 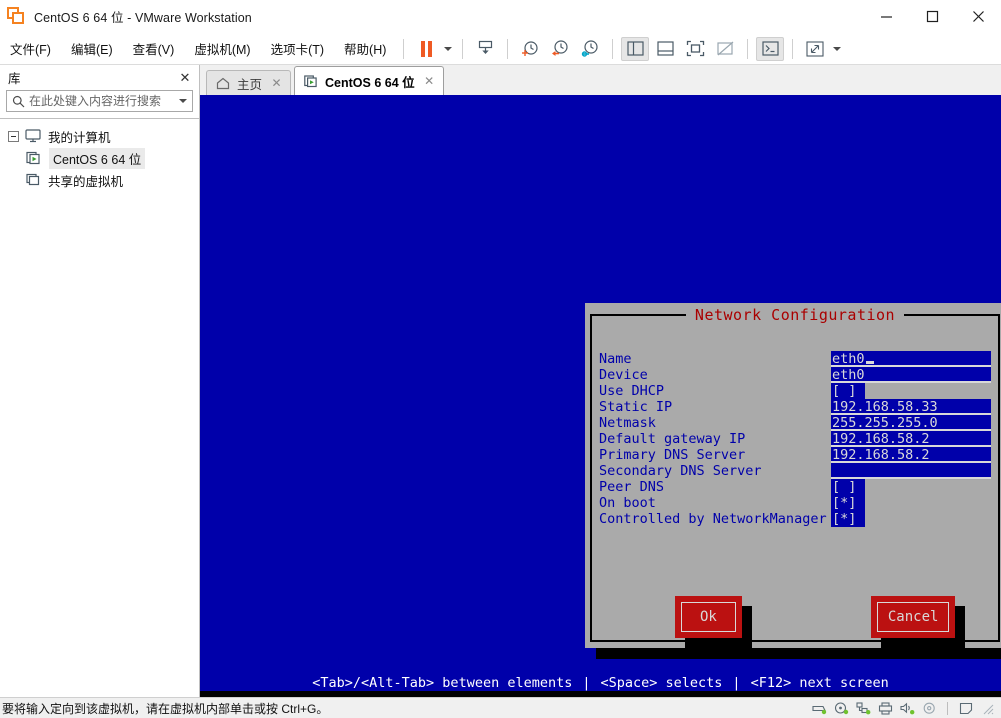 What do you see at coordinates (932, 16) in the screenshot?
I see `maximize-button` at bounding box center [932, 16].